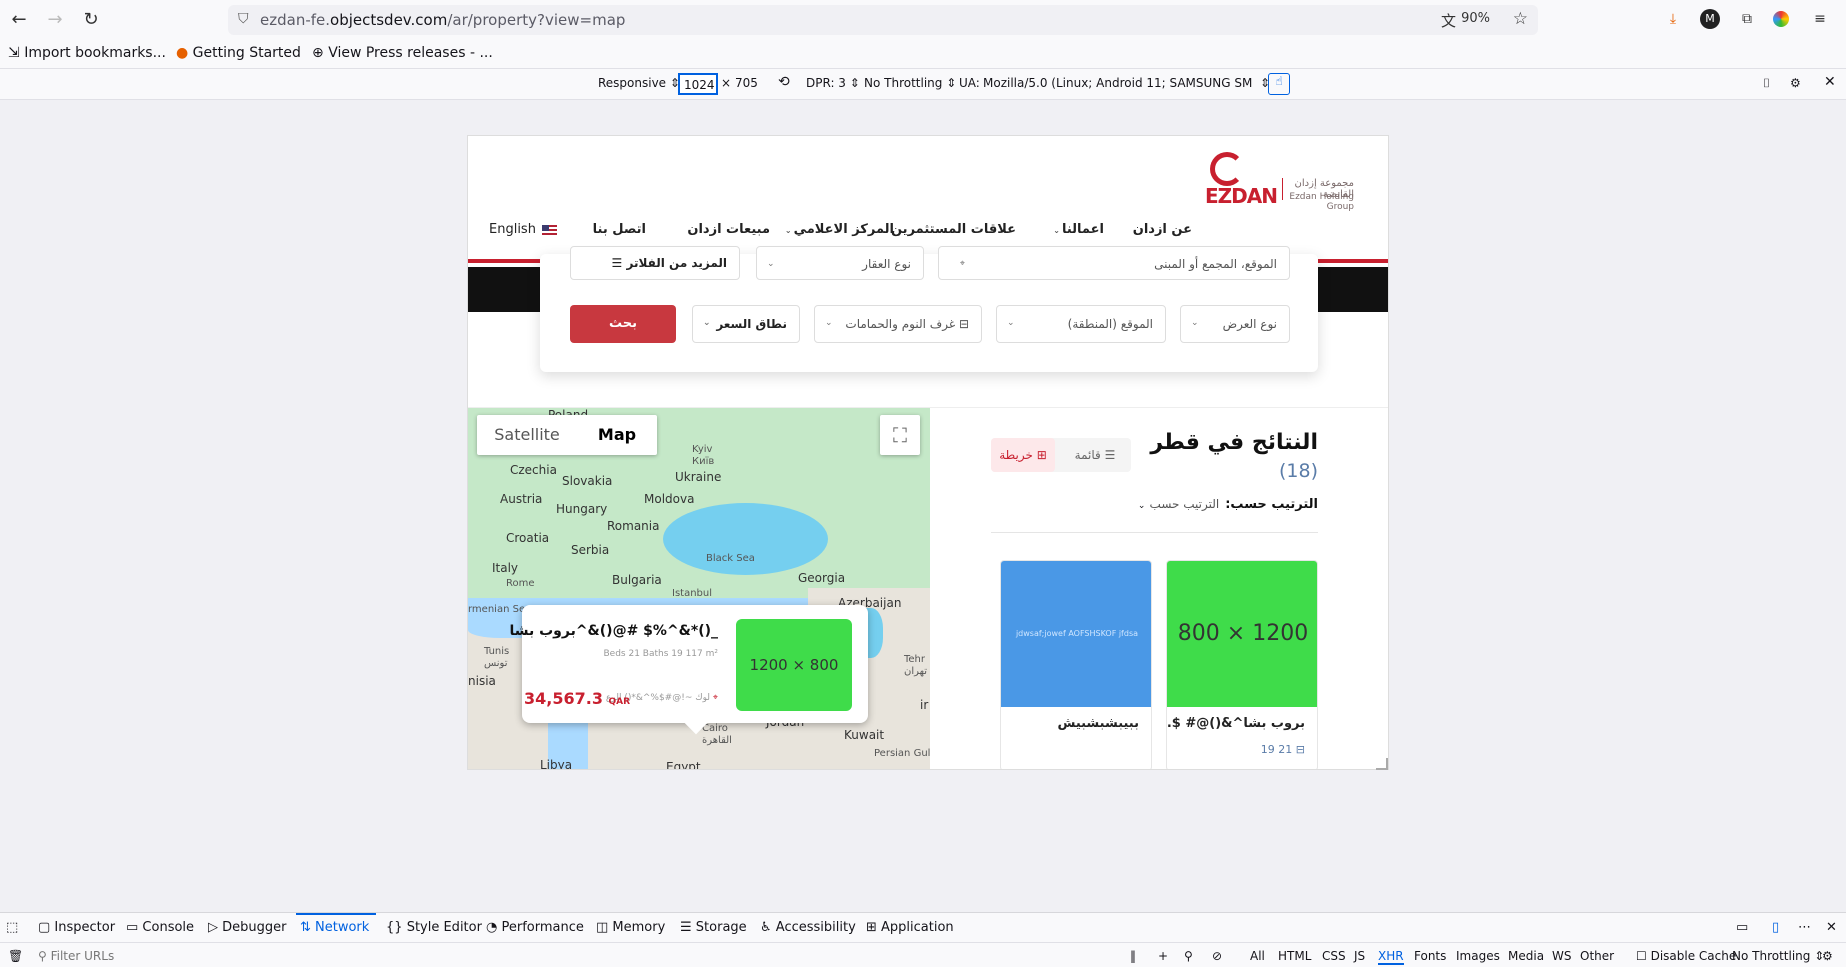 This screenshot has height=967, width=1846. What do you see at coordinates (19, 20) in the screenshot?
I see `back-icon: ←` at bounding box center [19, 20].